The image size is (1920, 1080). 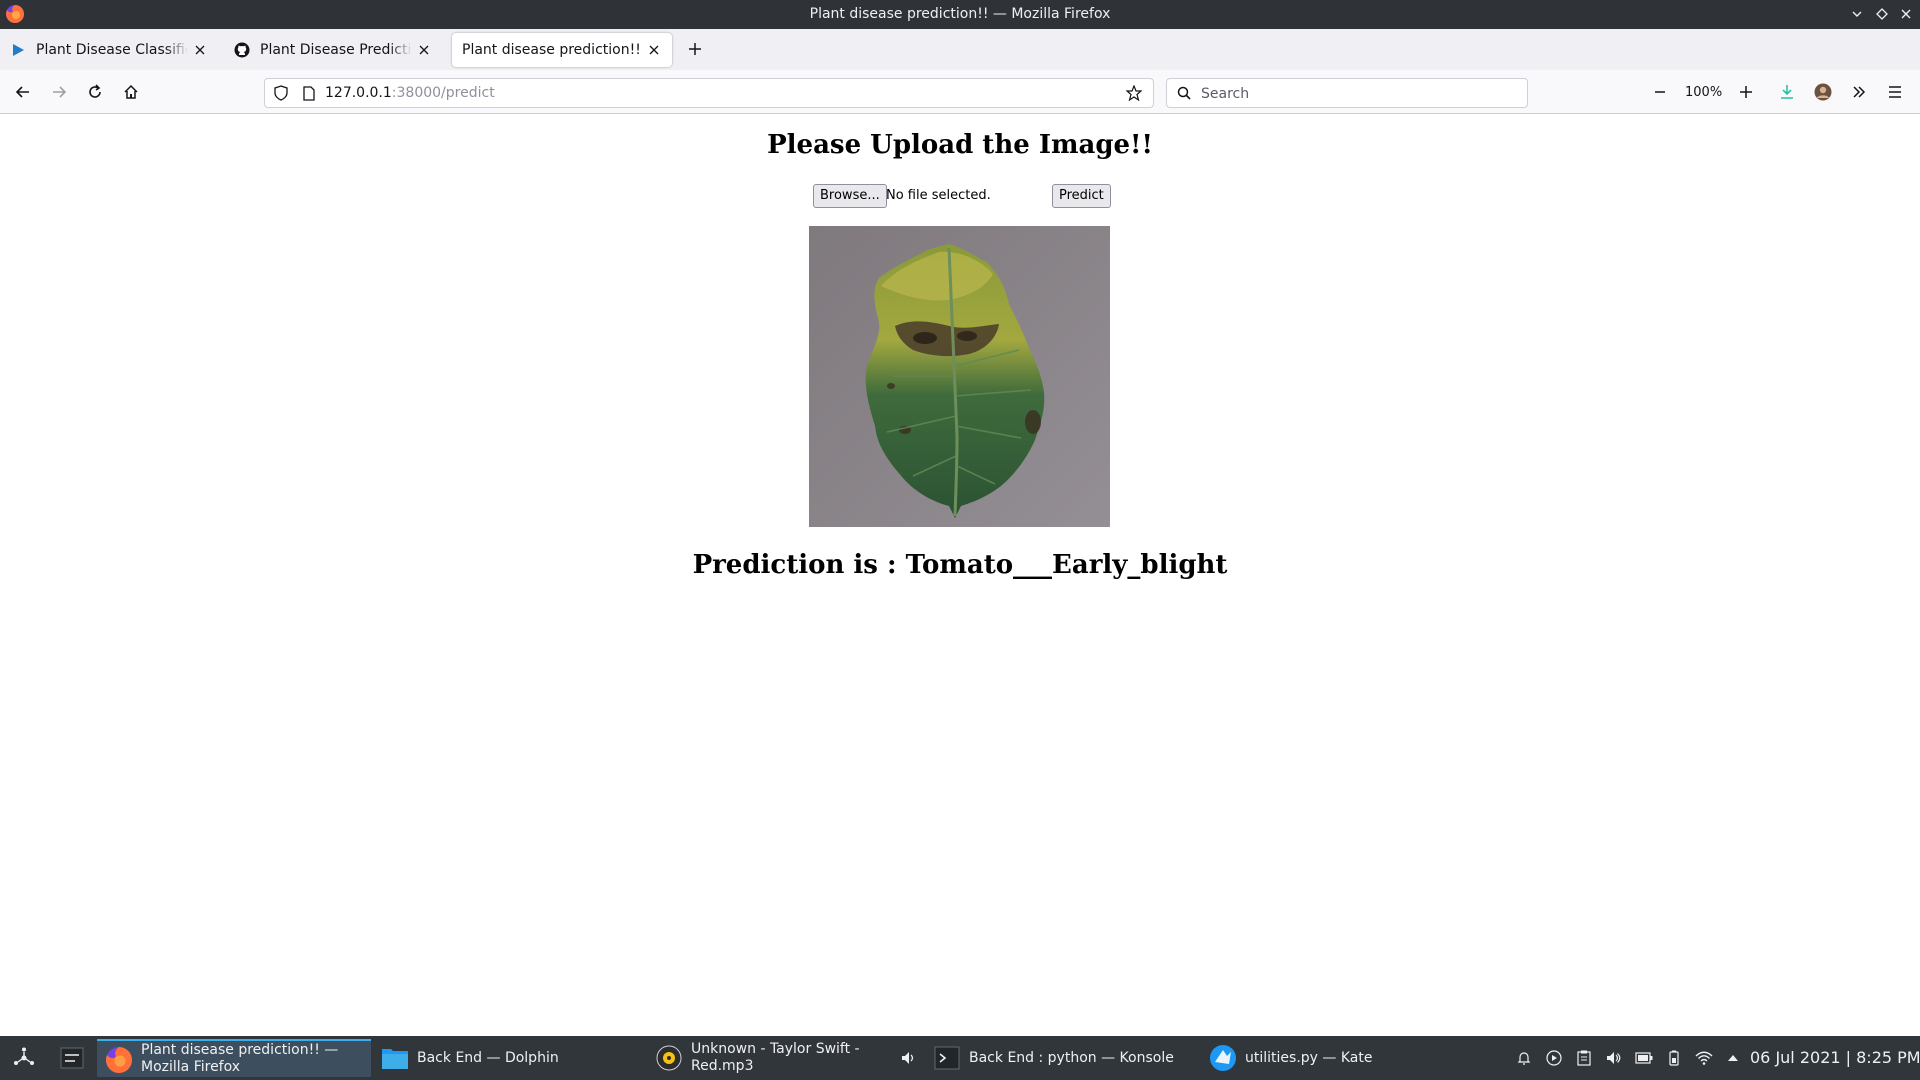 I want to click on notifications-bell-icon, so click(x=1524, y=1058).